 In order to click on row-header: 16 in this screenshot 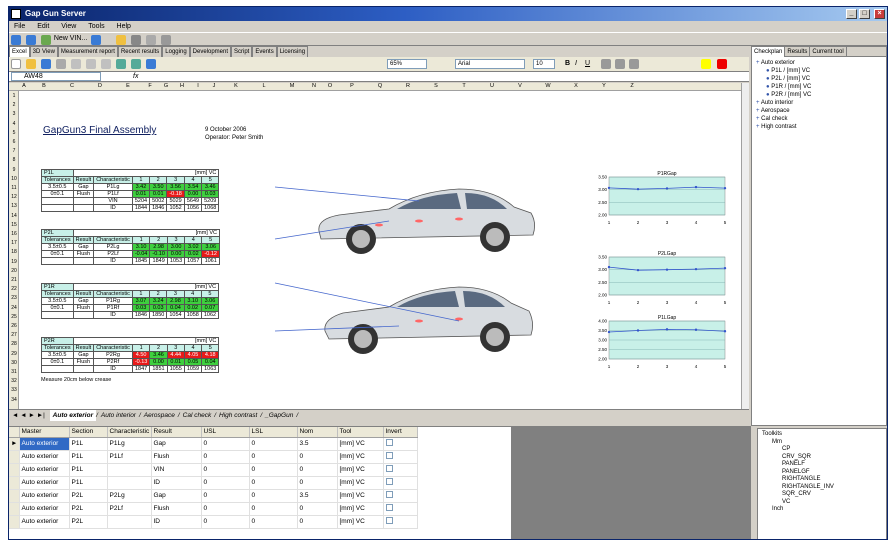, I will do `click(14, 234)`.